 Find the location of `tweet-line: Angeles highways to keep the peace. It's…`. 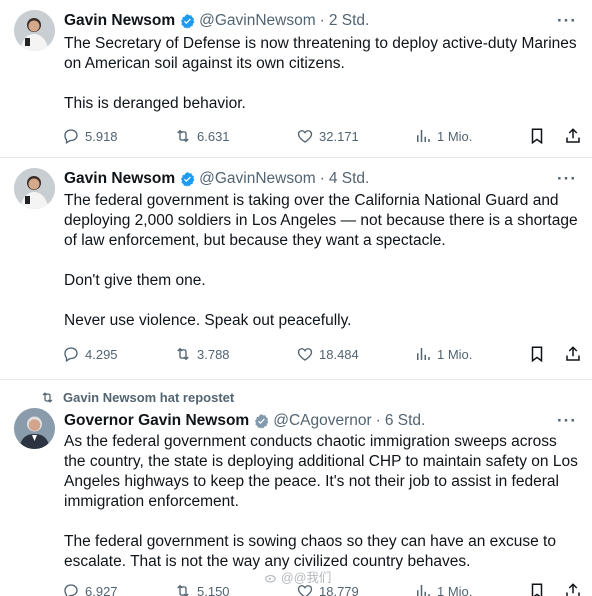

tweet-line: Angeles highways to keep the peace. It's… is located at coordinates (311, 481).